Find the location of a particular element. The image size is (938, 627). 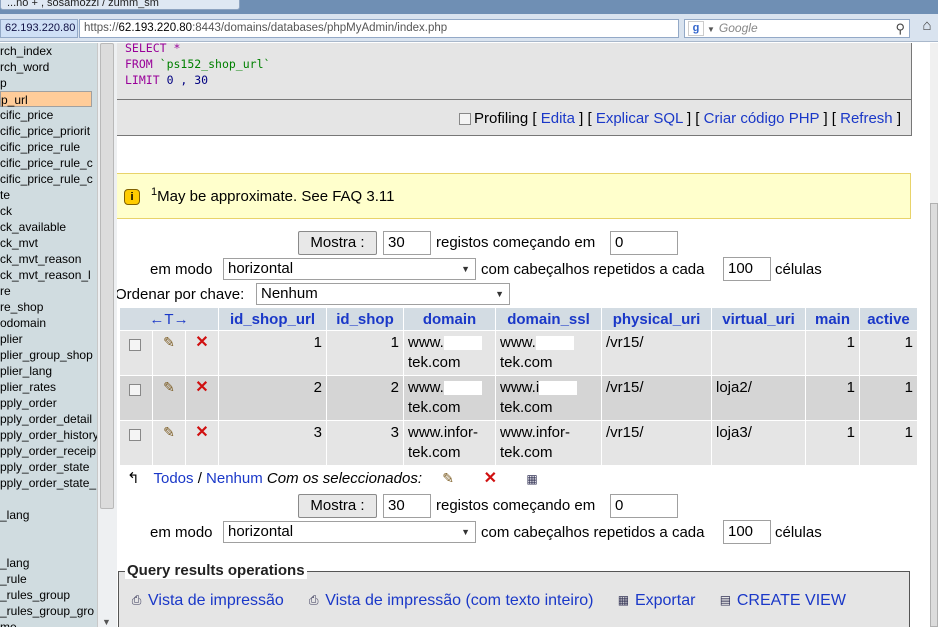

column-header-main: main is located at coordinates (832, 319).